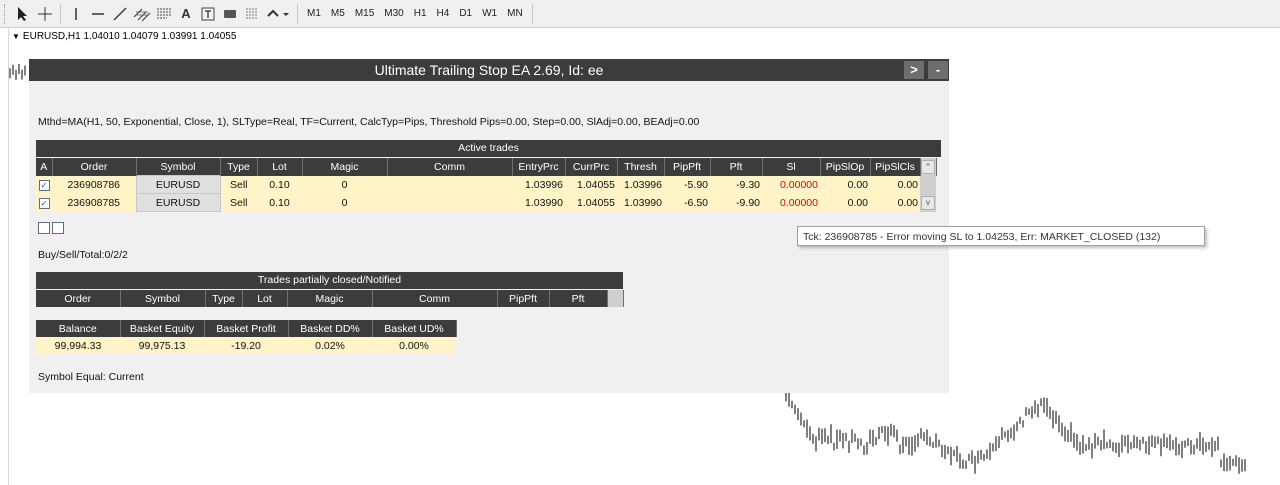 This screenshot has width=1280, height=485. What do you see at coordinates (687, 184) in the screenshot?
I see `cell-pip-profit: -5.90` at bounding box center [687, 184].